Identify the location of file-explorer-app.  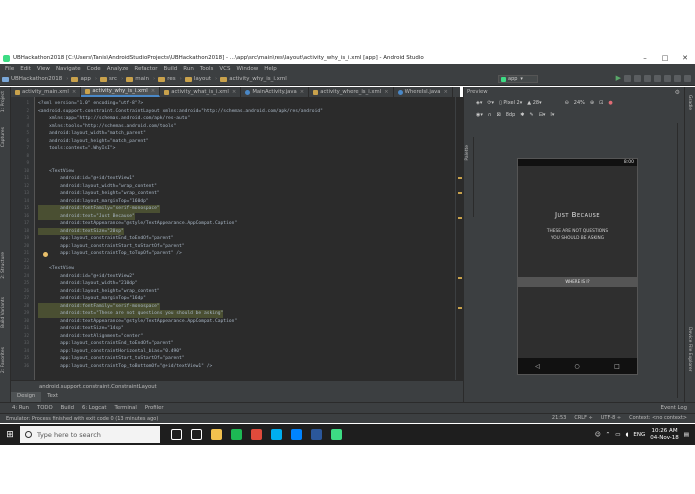
(216, 434).